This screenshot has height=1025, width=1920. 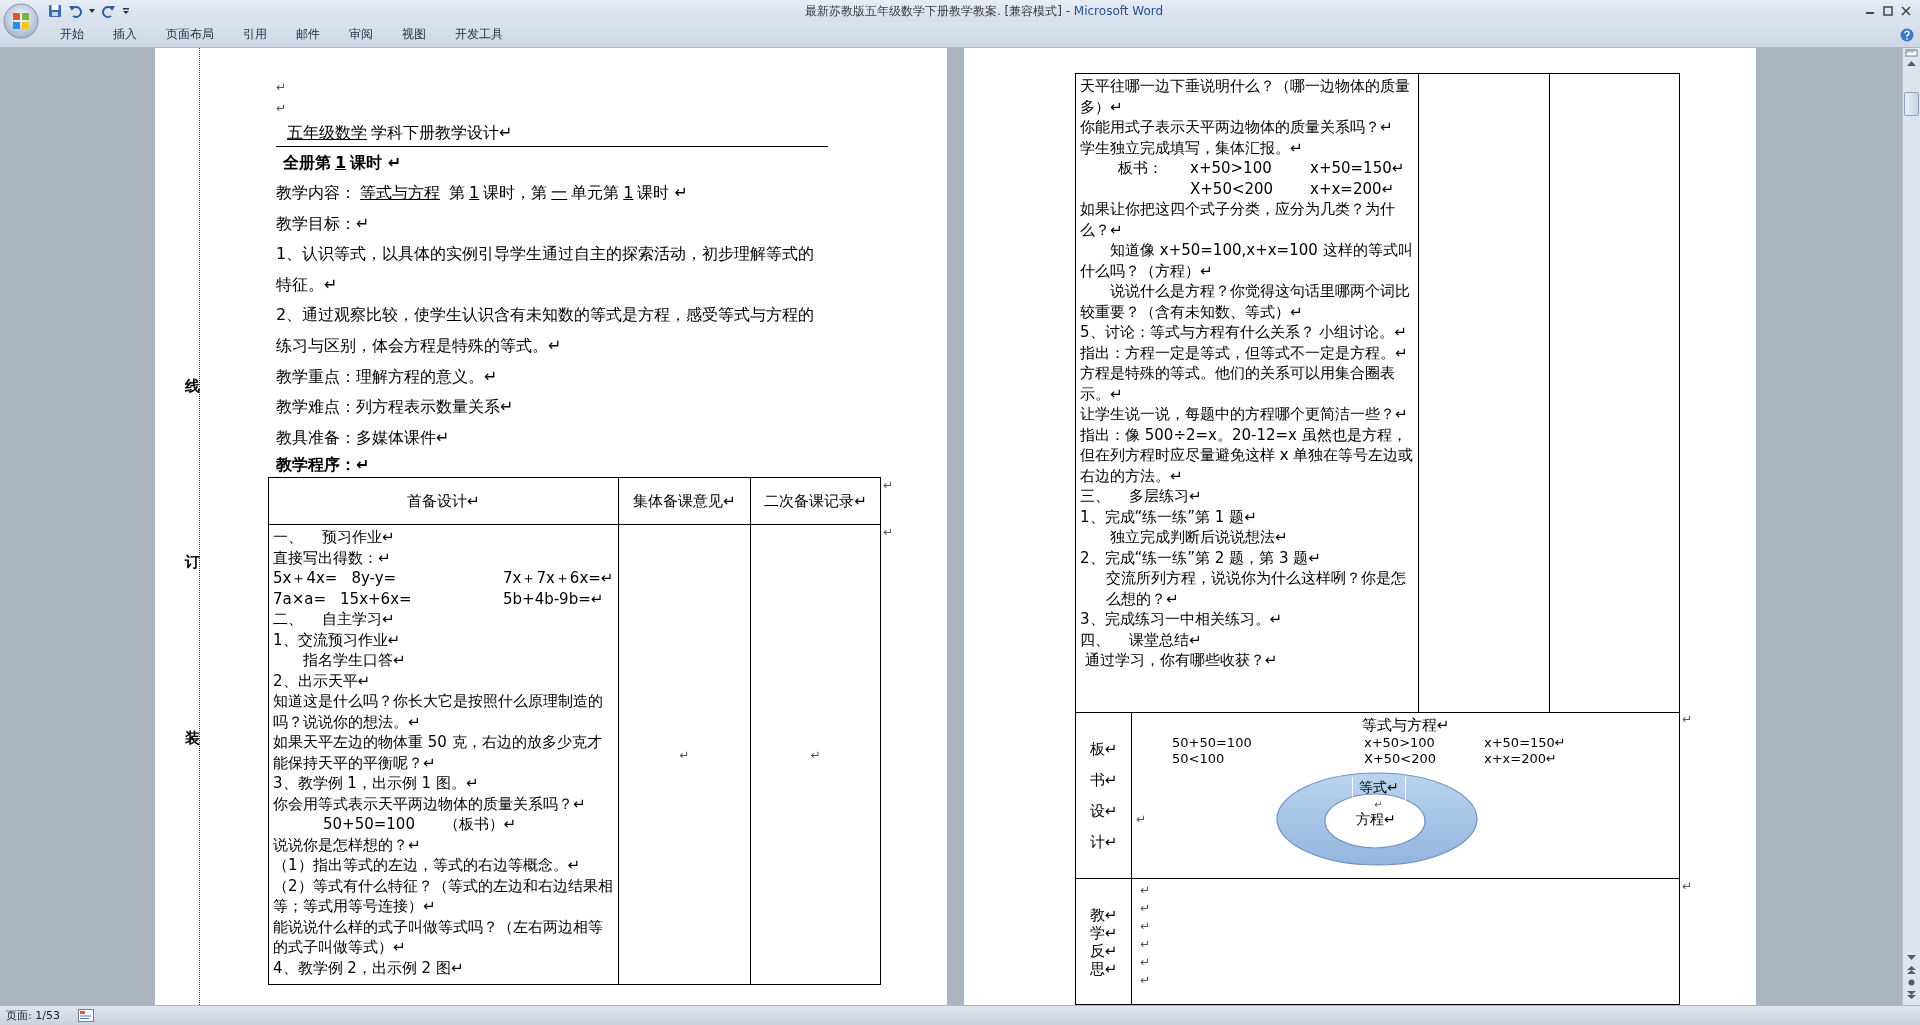 What do you see at coordinates (1911, 957) in the screenshot?
I see `scroll-down-icon` at bounding box center [1911, 957].